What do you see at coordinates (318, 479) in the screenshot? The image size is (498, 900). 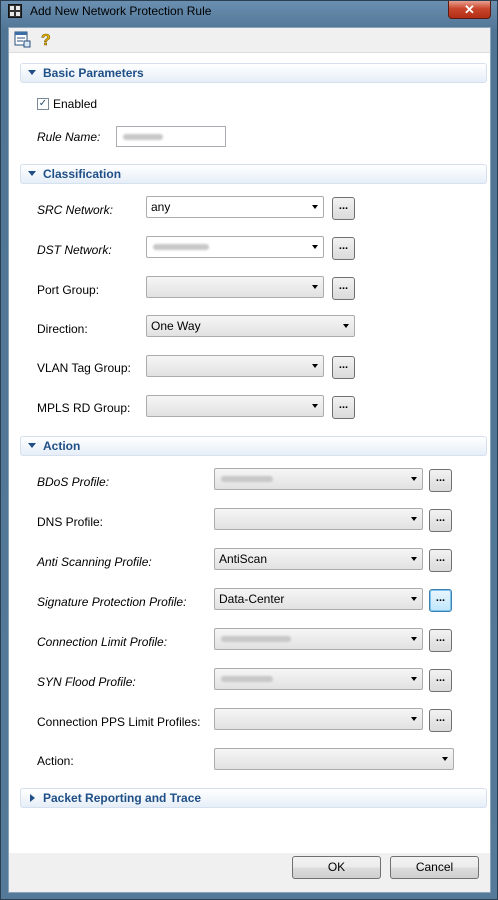 I see `bdos-profile-select` at bounding box center [318, 479].